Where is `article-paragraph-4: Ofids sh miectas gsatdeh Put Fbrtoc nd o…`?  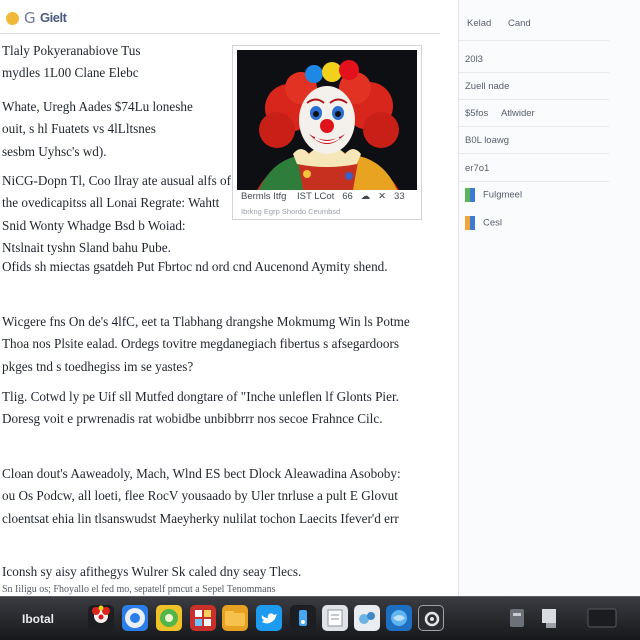 article-paragraph-4: Ofids sh miectas gsatdeh Put Fbrtoc nd o… is located at coordinates (216, 267).